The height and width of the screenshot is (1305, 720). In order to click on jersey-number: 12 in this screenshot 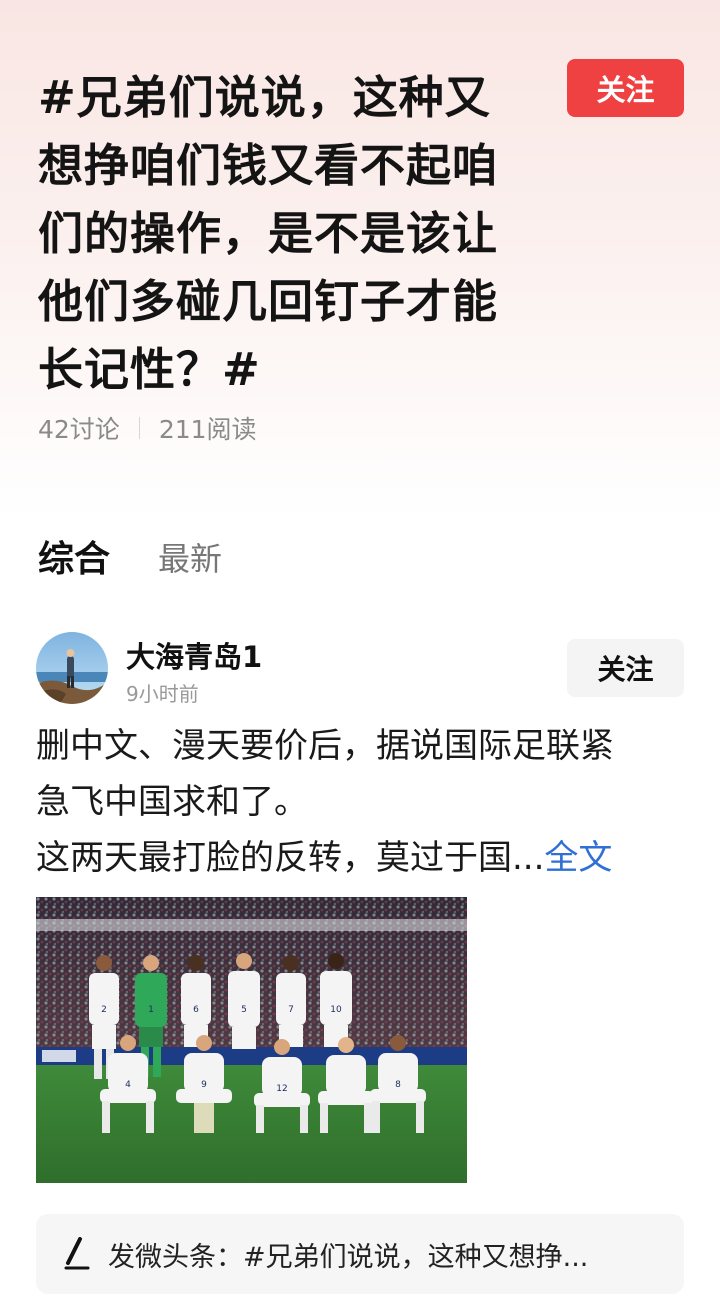, I will do `click(281, 1089)`.